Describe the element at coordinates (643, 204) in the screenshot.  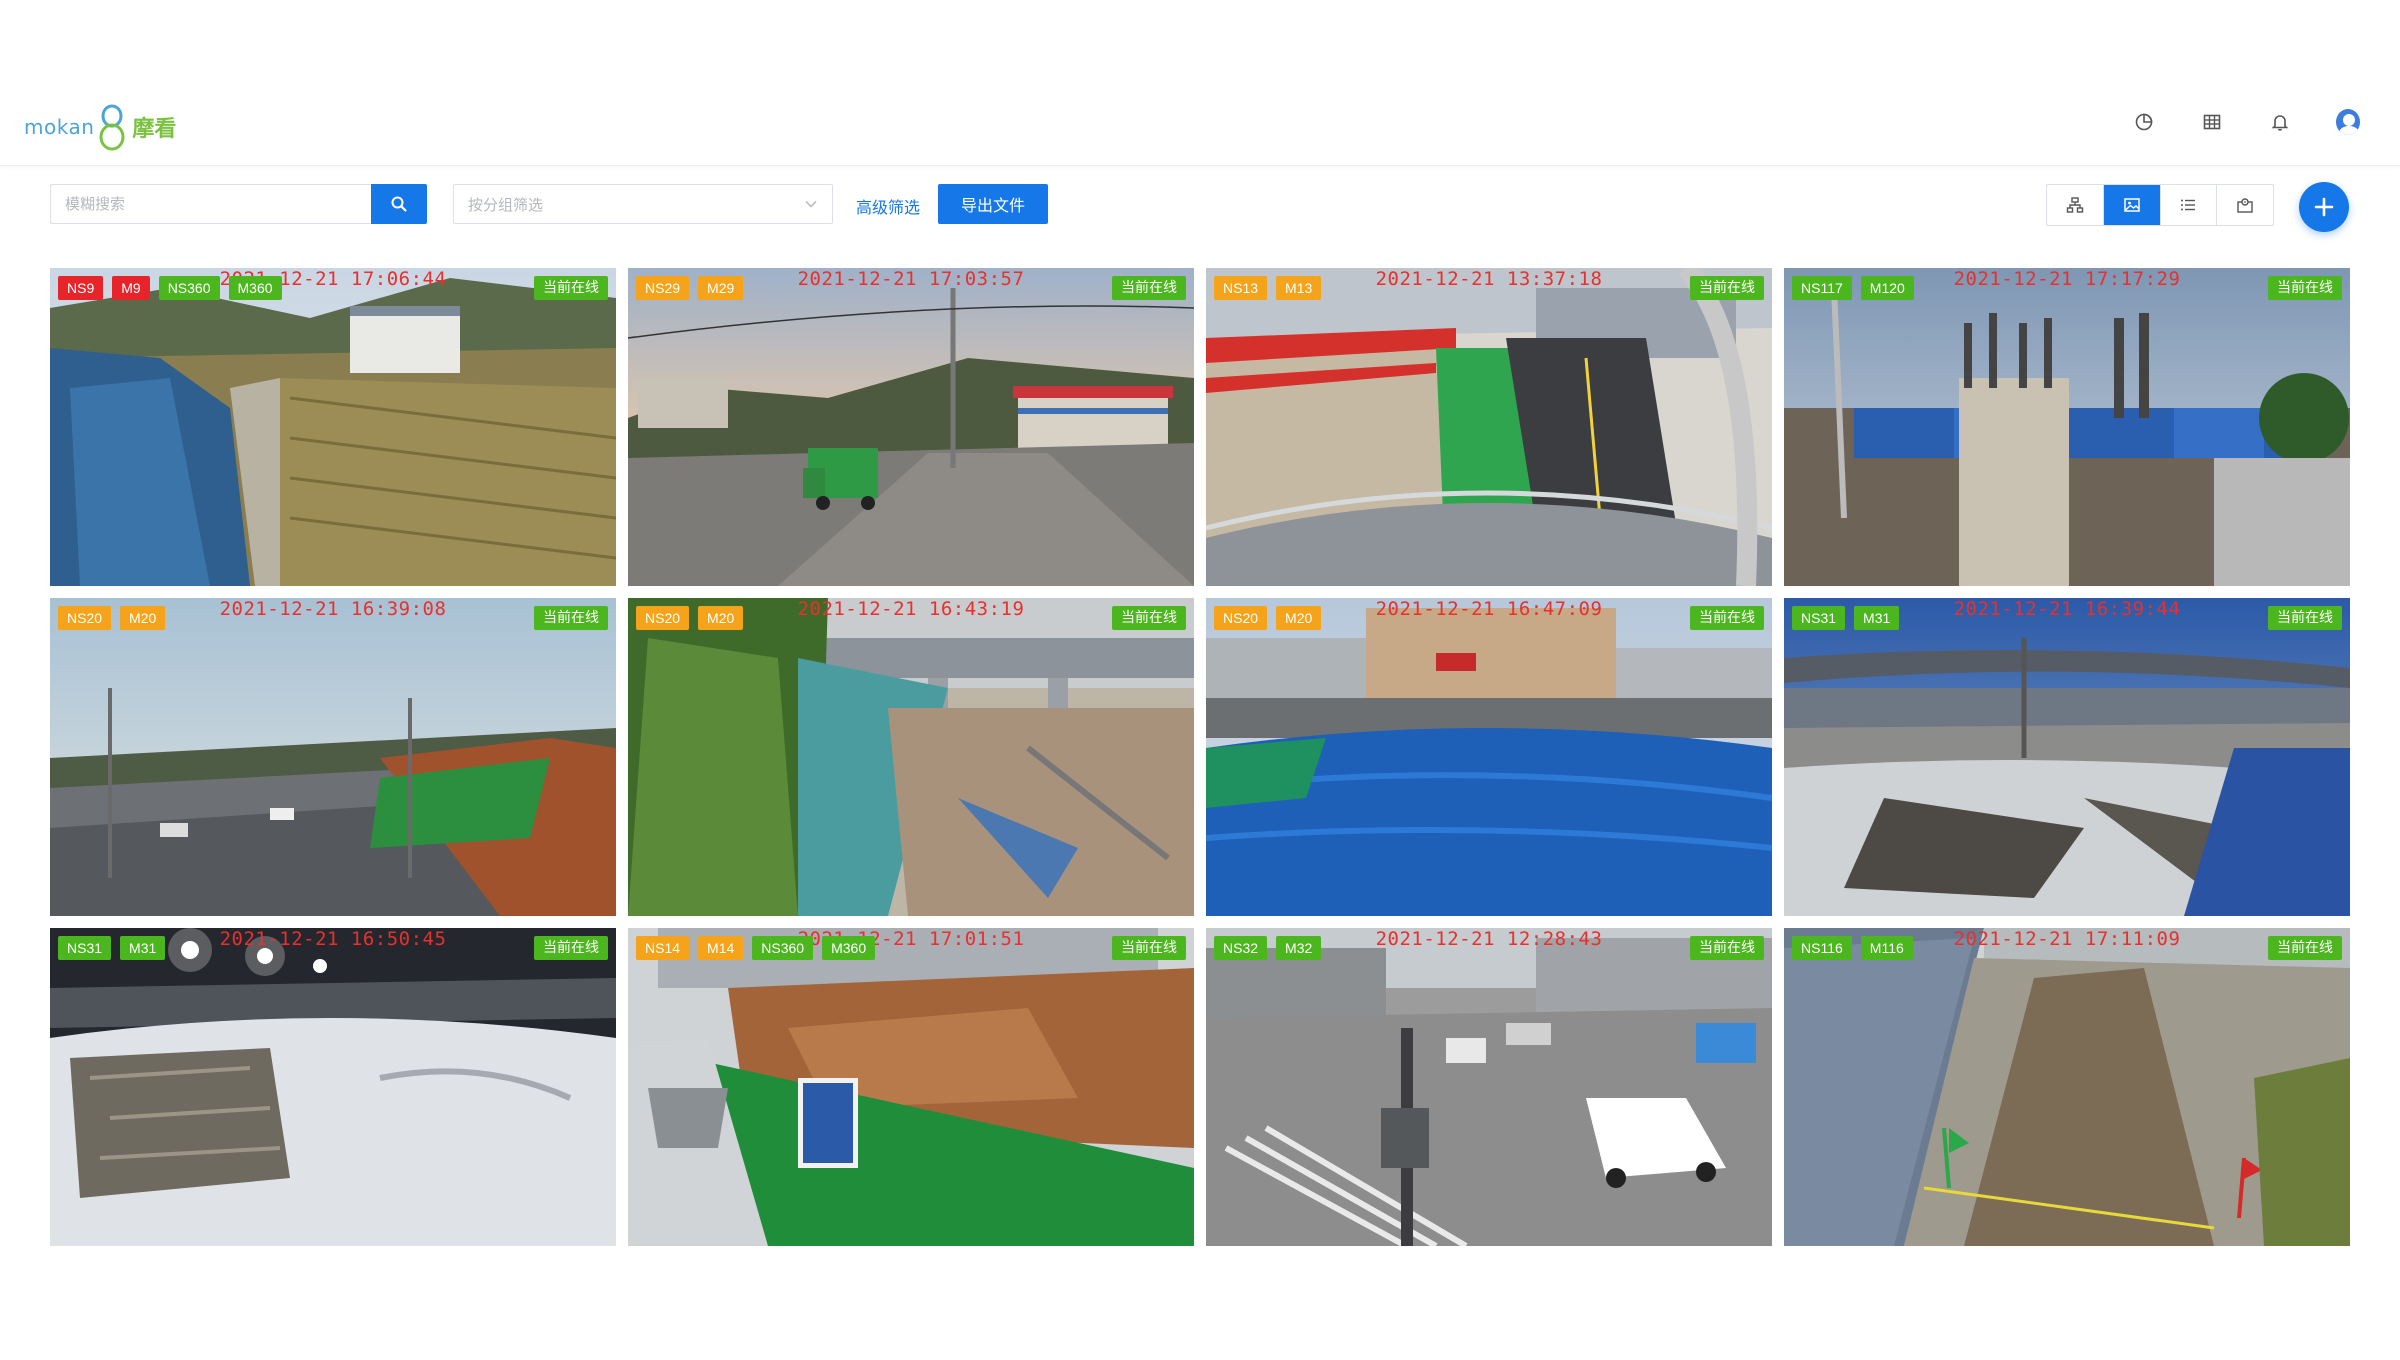
I see `group-filter-select: 按分组筛选` at that location.